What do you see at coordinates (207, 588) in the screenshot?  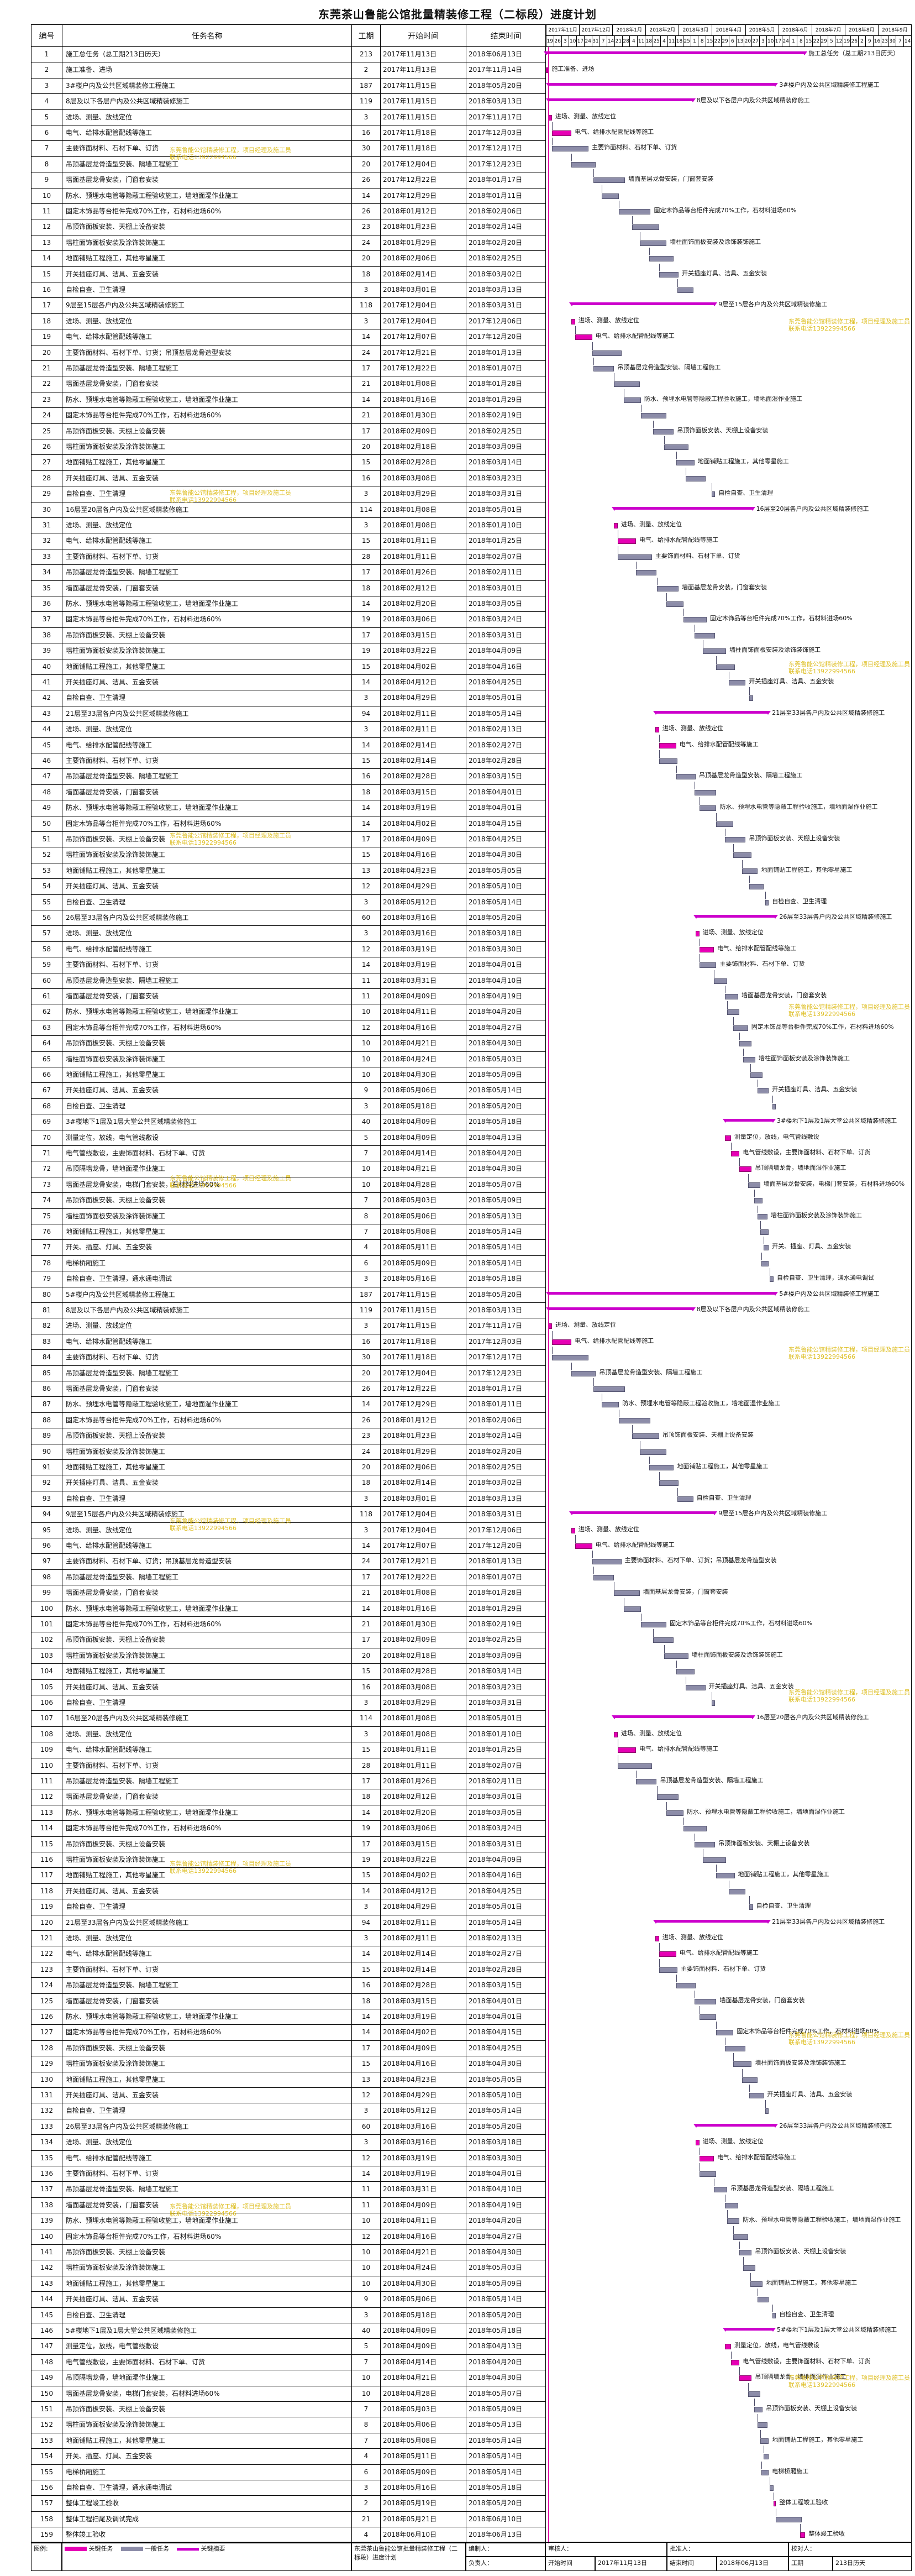 I see `task-name: 墙面基层龙骨安装，门窗套安装` at bounding box center [207, 588].